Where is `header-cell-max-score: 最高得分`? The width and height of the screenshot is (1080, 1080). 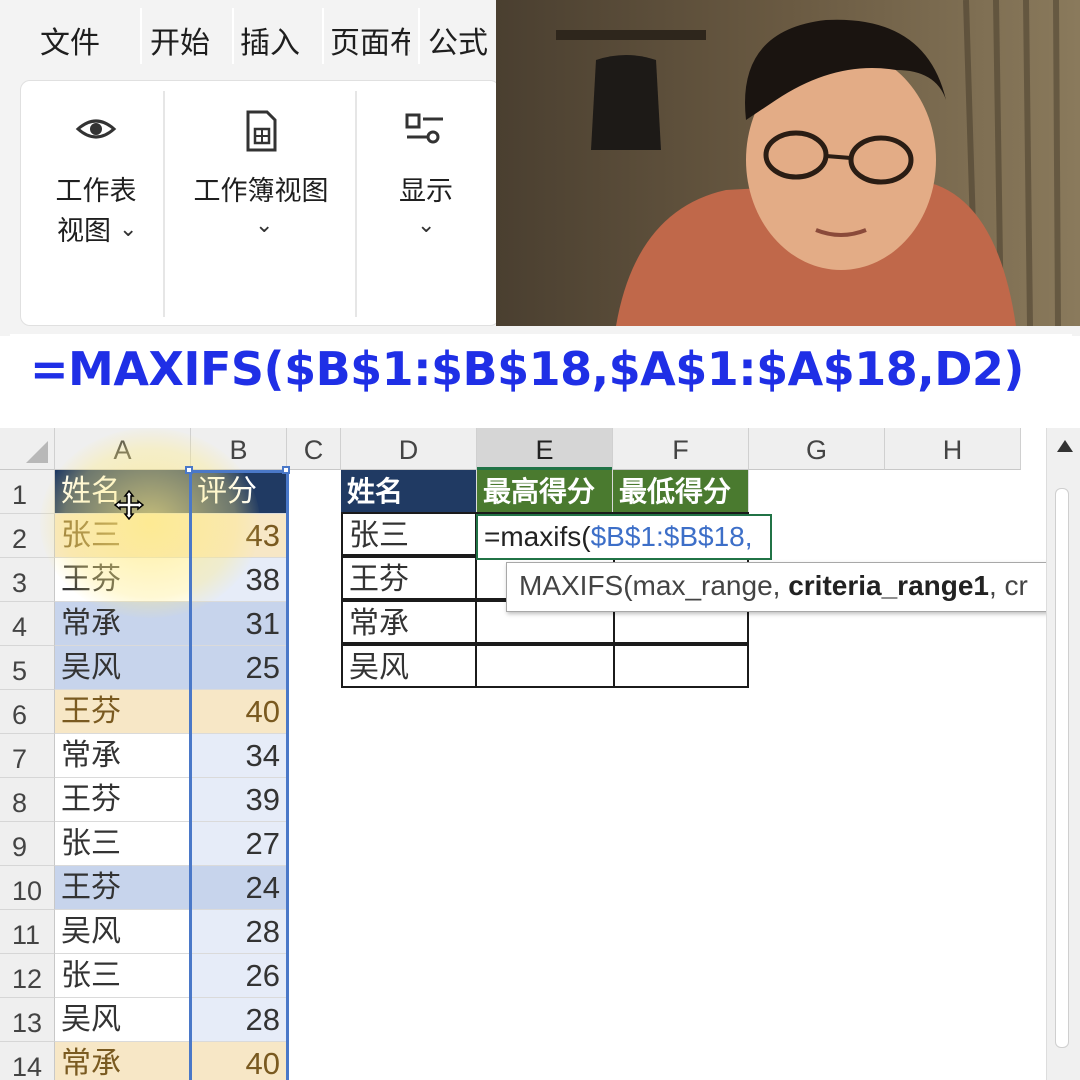 header-cell-max-score: 最高得分 is located at coordinates (545, 492).